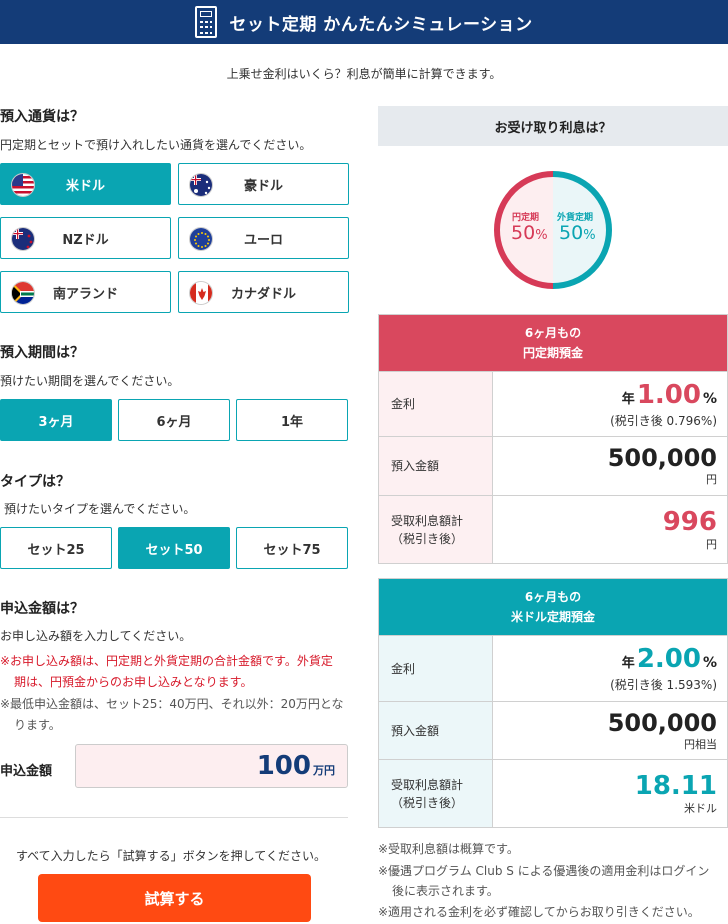  I want to click on currency-option-zar: 南アランド, so click(85, 292).